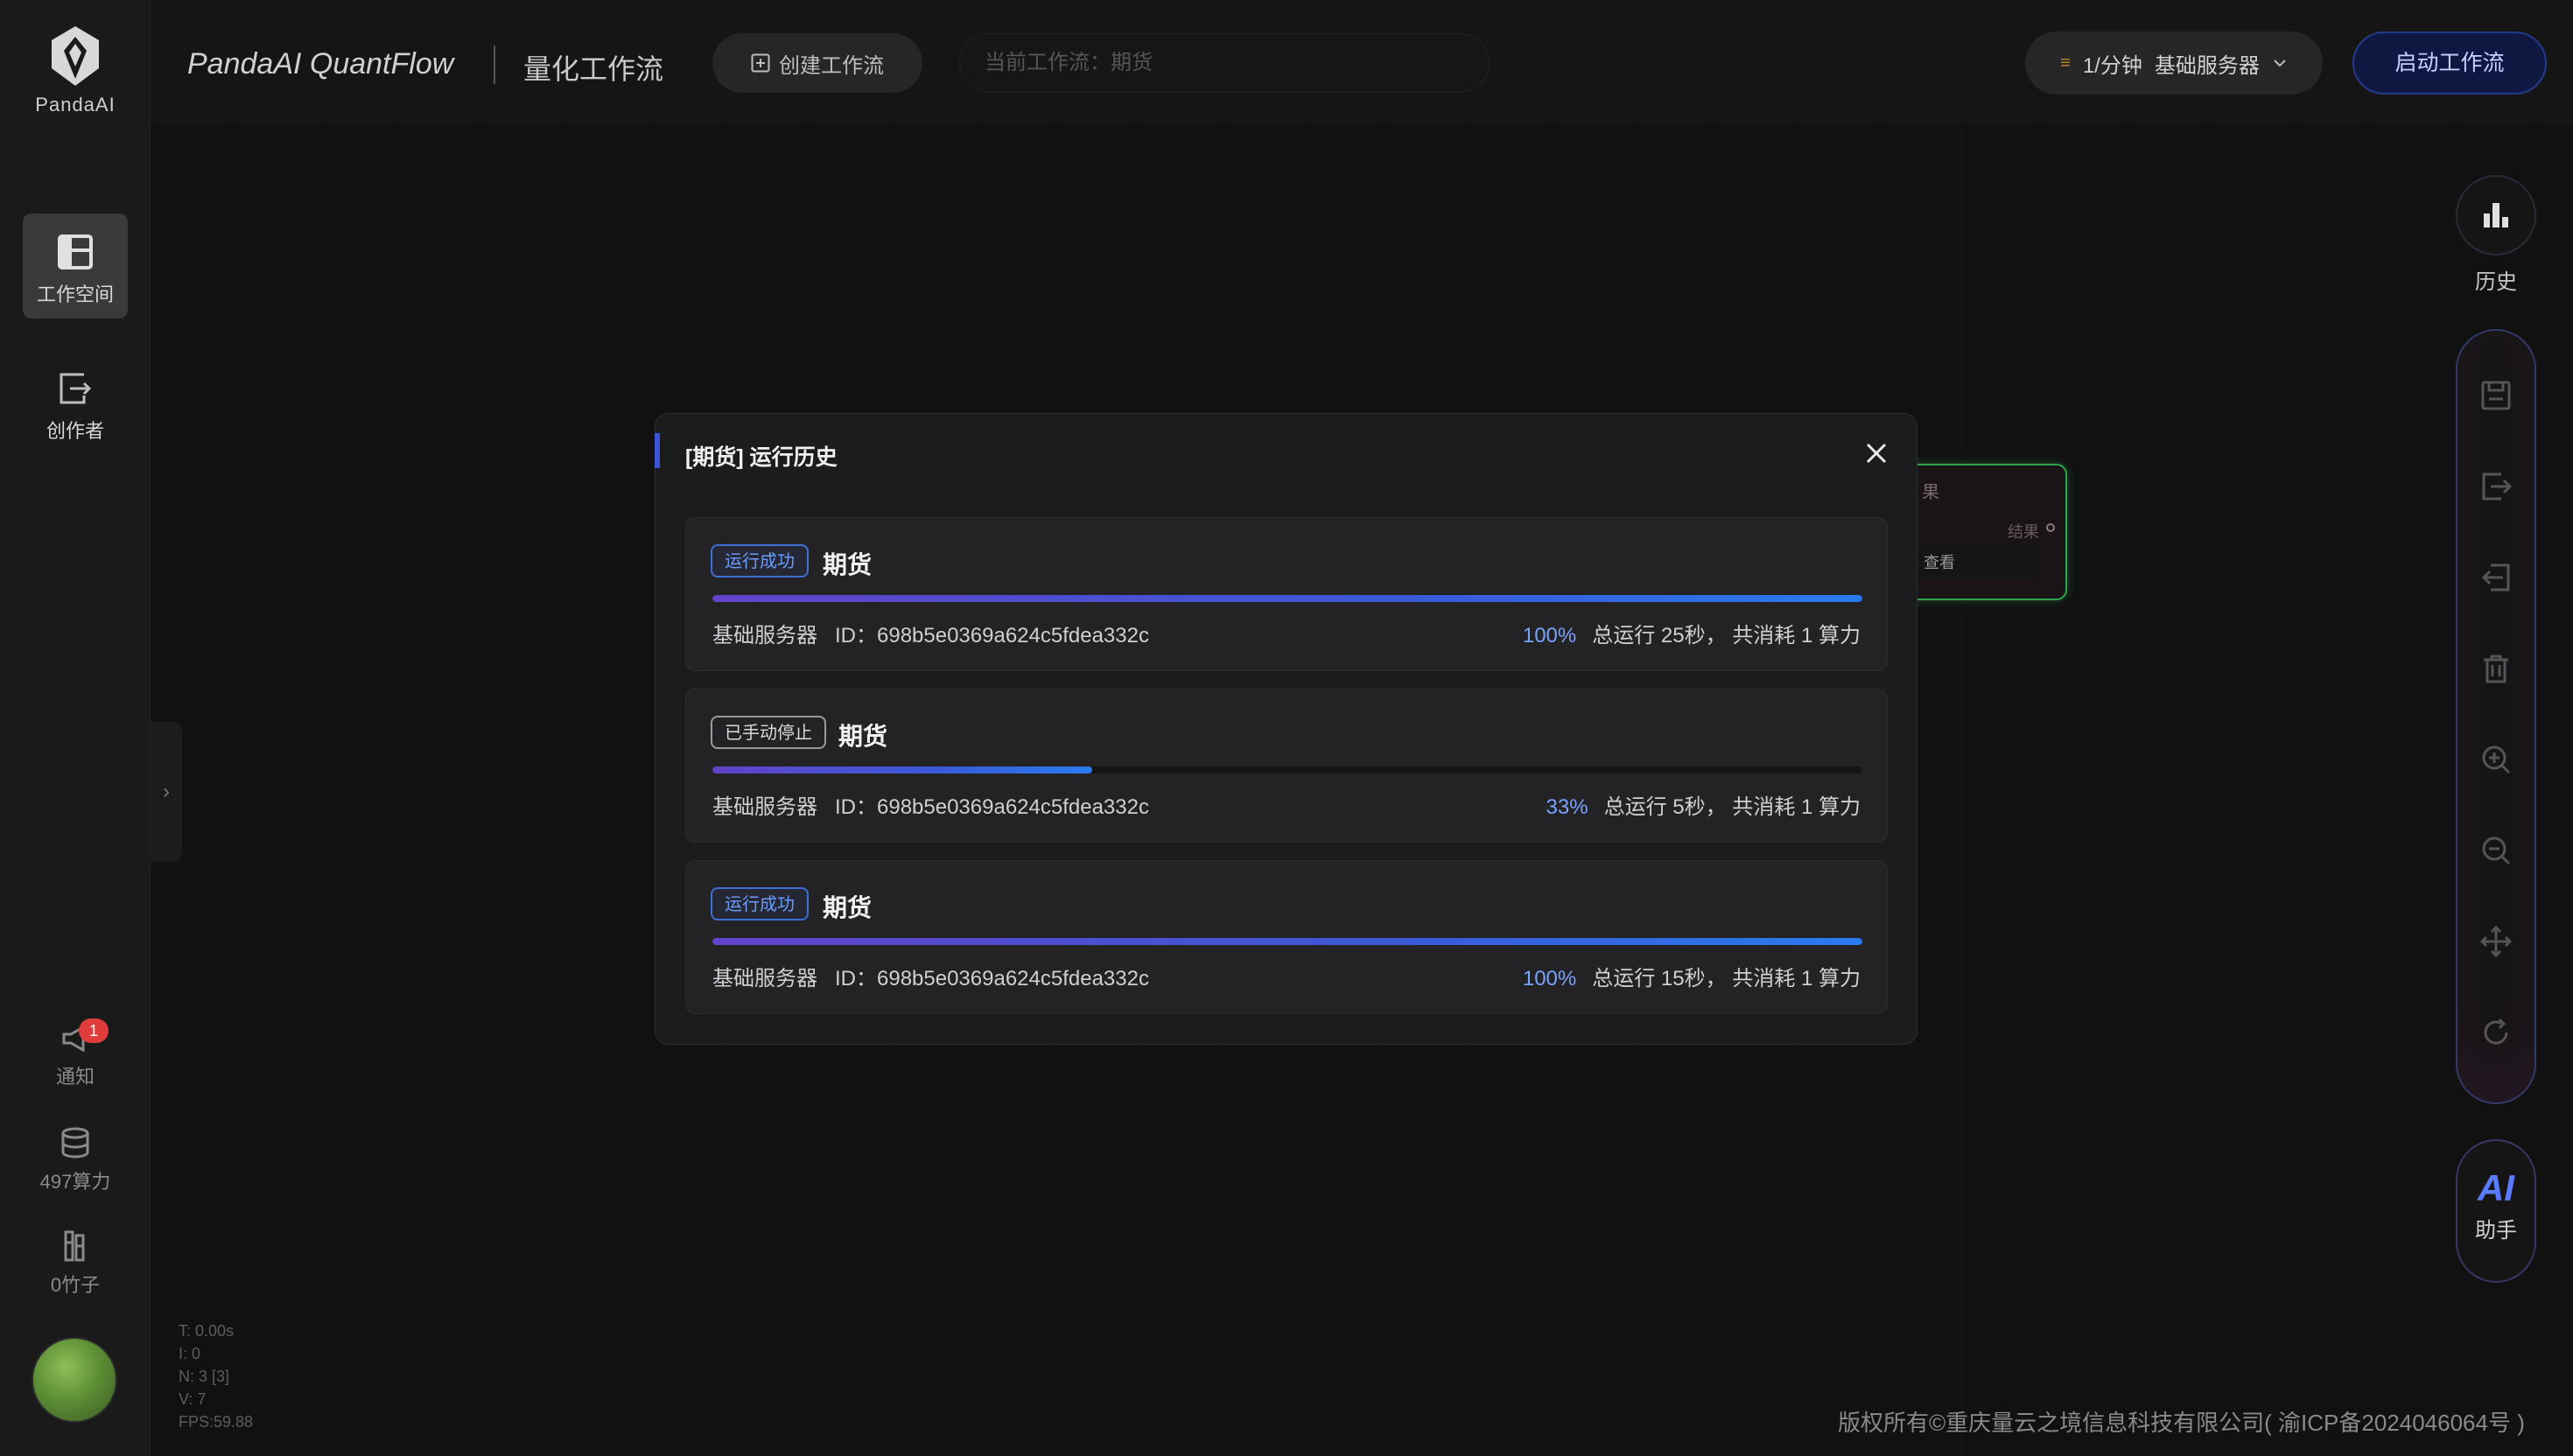 Image resolution: width=2573 pixels, height=1456 pixels. What do you see at coordinates (75, 1053) in the screenshot?
I see `sidebar-notify: 1 通知` at bounding box center [75, 1053].